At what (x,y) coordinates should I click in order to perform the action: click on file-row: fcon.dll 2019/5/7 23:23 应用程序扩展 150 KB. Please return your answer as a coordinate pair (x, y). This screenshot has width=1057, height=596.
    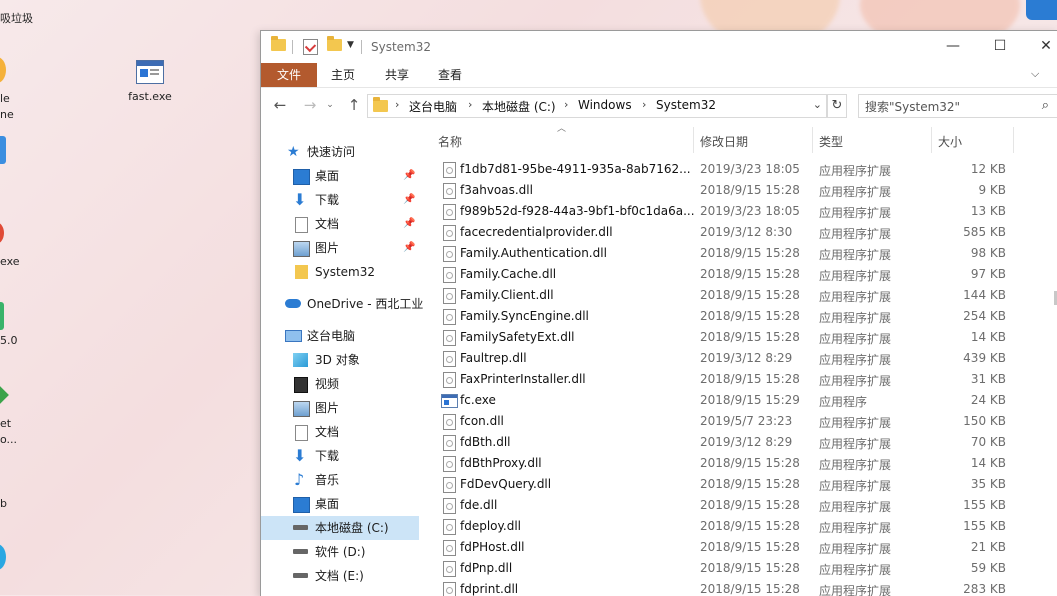
    Looking at the image, I should click on (737, 421).